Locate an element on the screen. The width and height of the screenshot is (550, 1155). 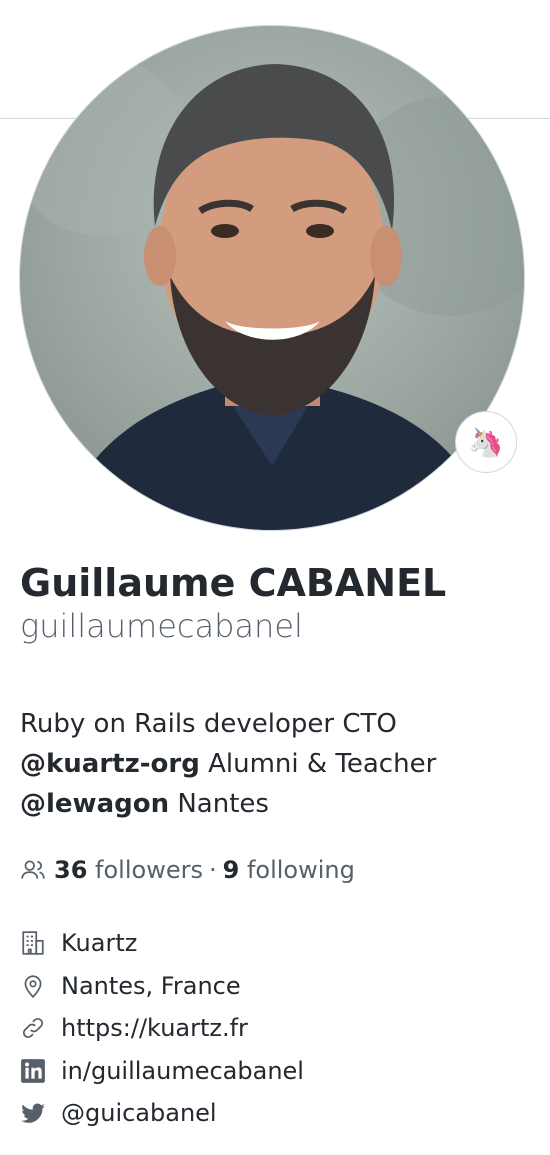
follow-stats: 36 followers · 9 following is located at coordinates (187, 870).